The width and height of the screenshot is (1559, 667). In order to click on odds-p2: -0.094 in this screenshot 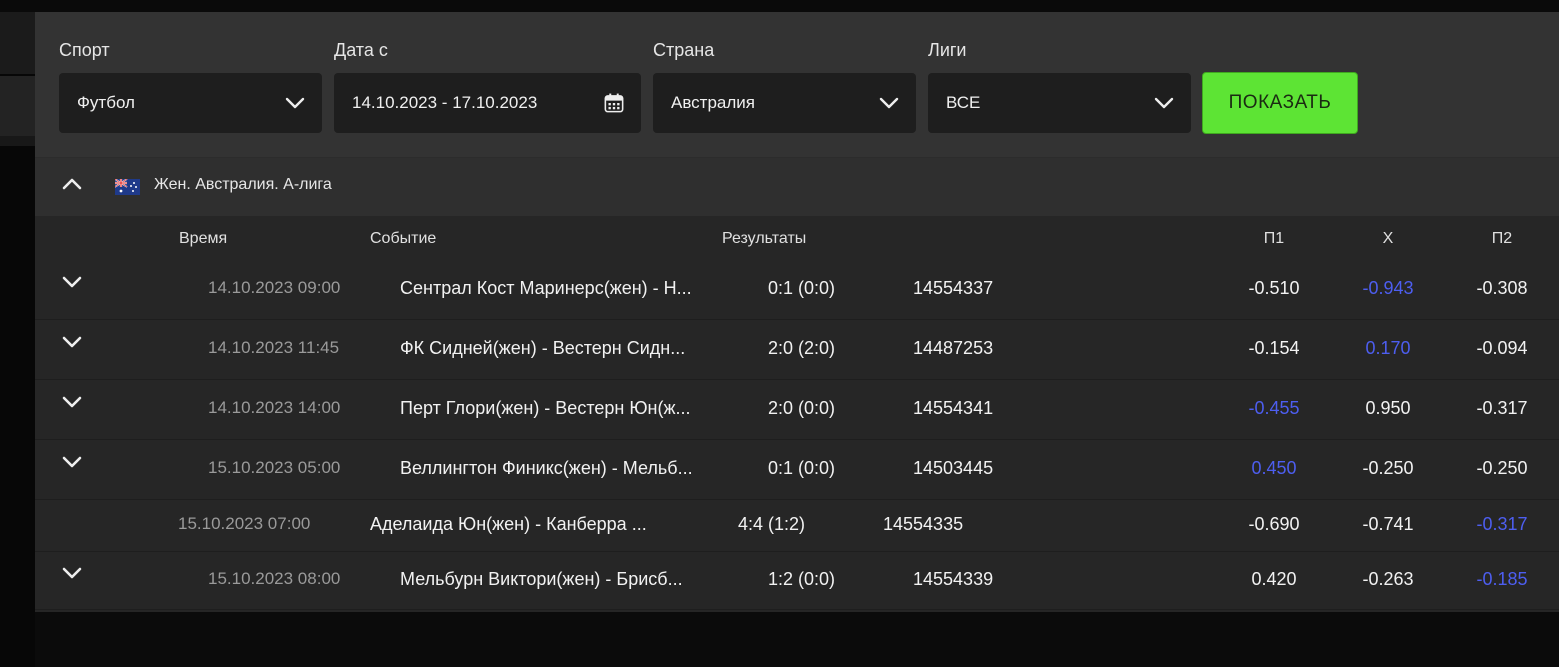, I will do `click(1502, 348)`.